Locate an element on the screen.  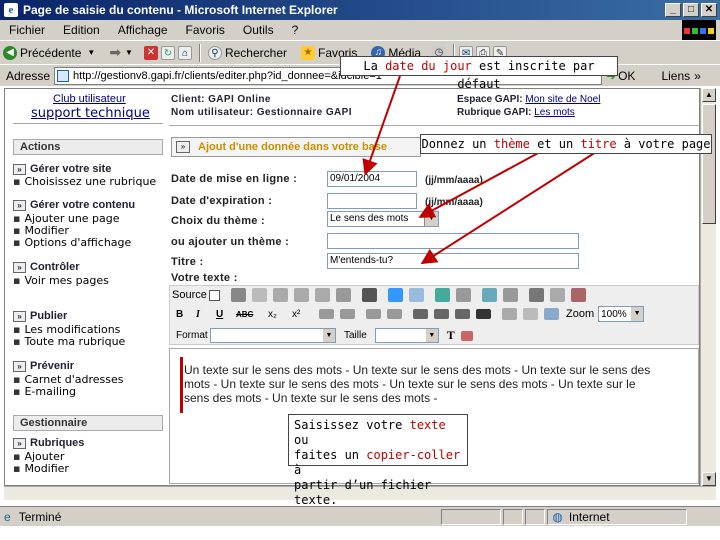
text-color-icon: T is located at coordinates (451, 335).